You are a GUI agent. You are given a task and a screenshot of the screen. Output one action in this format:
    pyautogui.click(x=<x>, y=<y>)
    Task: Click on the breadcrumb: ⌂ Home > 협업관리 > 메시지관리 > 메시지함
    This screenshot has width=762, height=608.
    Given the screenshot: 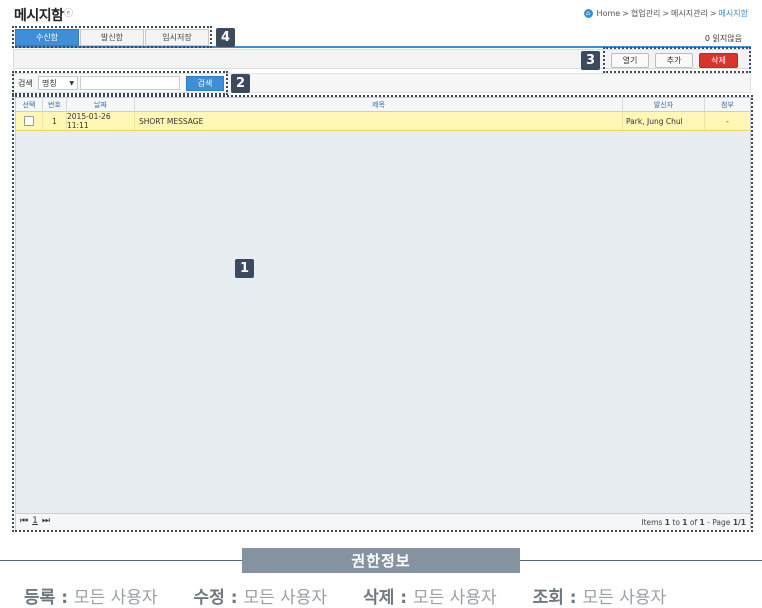 What is the action you would take?
    pyautogui.click(x=665, y=13)
    